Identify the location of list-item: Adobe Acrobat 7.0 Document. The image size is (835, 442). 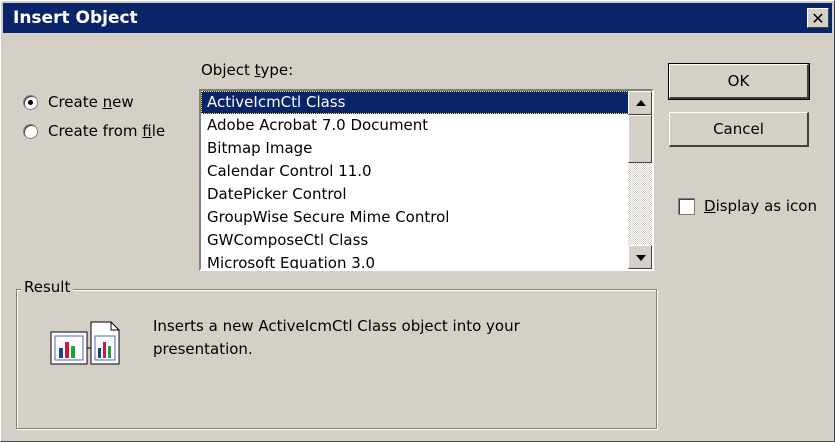
(415, 125).